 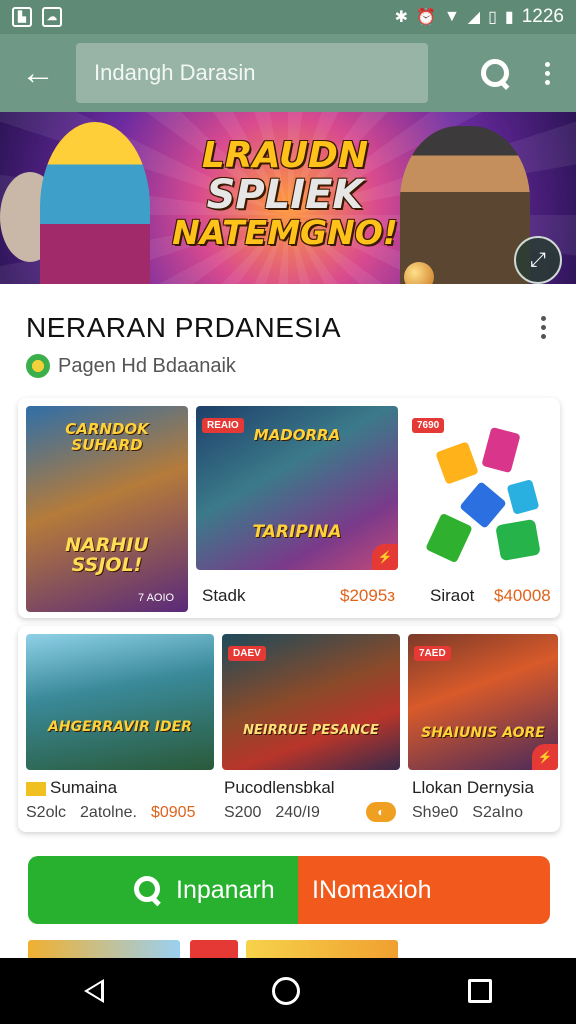 I want to click on status-time: 1226, so click(x=542, y=16).